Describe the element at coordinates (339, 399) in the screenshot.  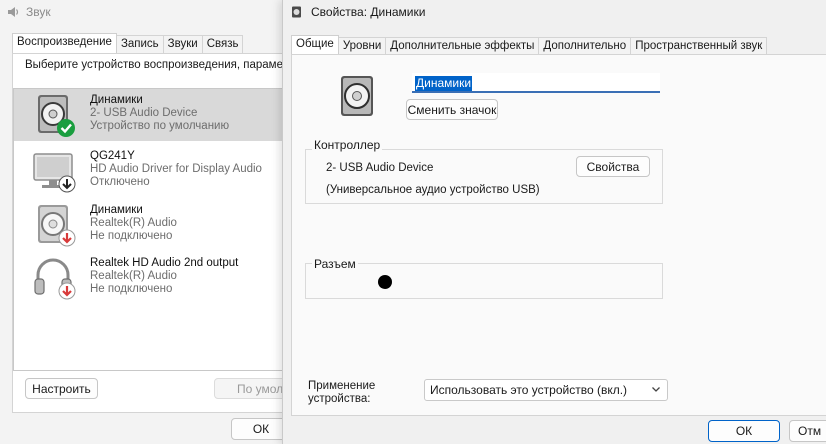
I see `device-usage-label-line2: устройства:` at that location.